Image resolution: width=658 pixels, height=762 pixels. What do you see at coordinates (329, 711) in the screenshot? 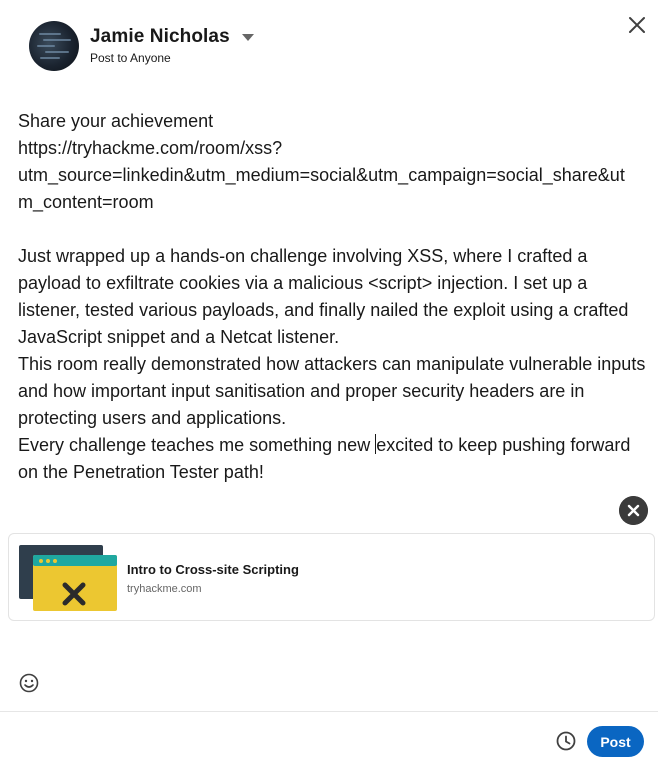
I see `footer-divider` at bounding box center [329, 711].